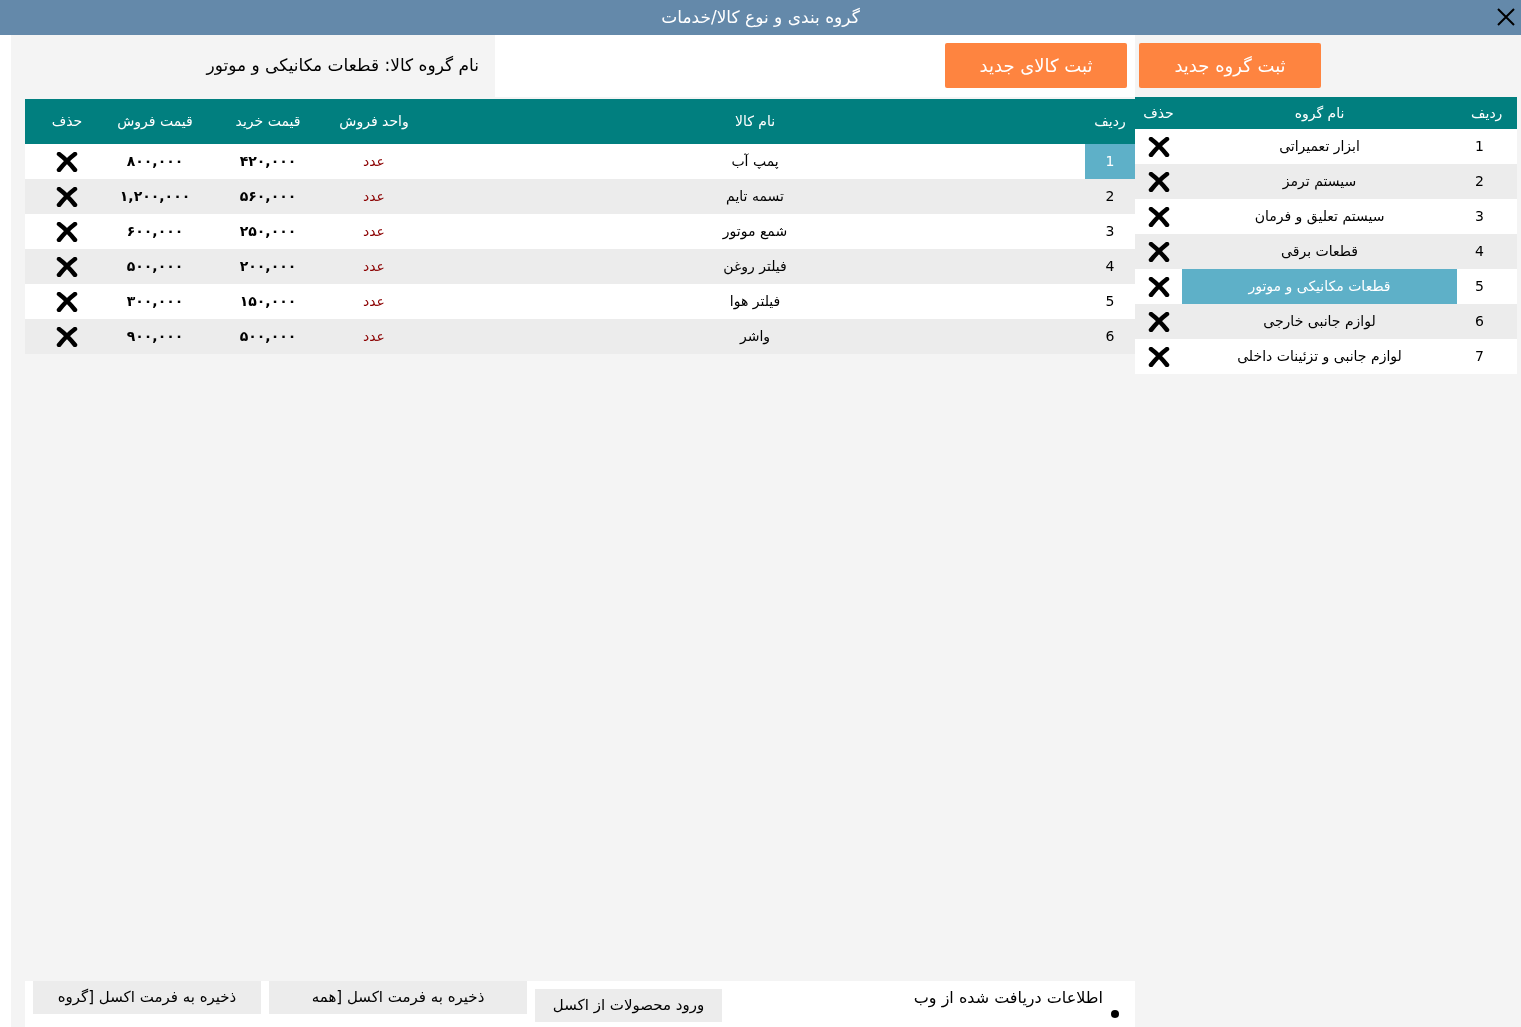 The image size is (1521, 1027). Describe the element at coordinates (268, 161) in the screenshot. I see `table-cell-text: ۴۲۰,۰۰۰` at that location.